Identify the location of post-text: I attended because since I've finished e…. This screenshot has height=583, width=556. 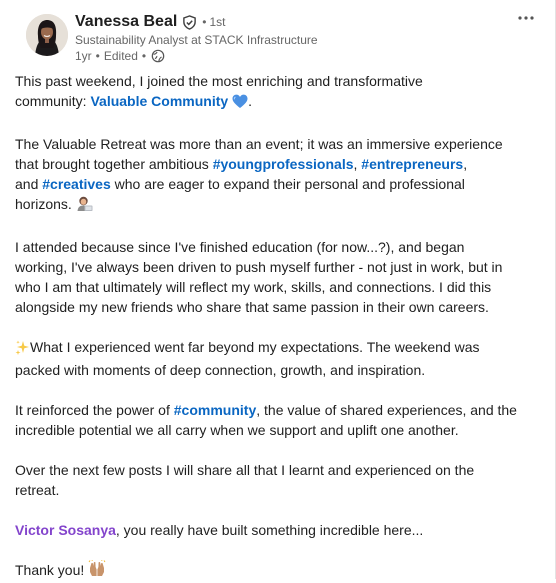
(240, 247).